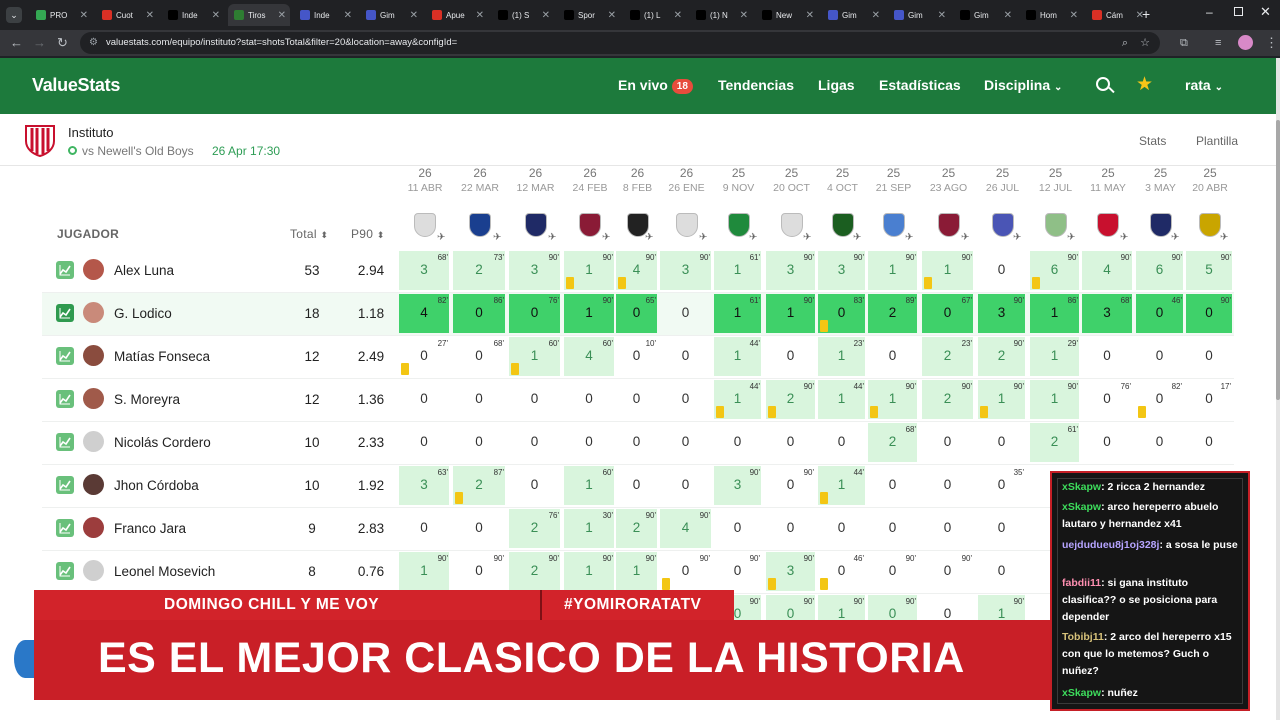 The width and height of the screenshot is (1280, 720). Describe the element at coordinates (1245, 42) in the screenshot. I see `profile-avatar` at that location.